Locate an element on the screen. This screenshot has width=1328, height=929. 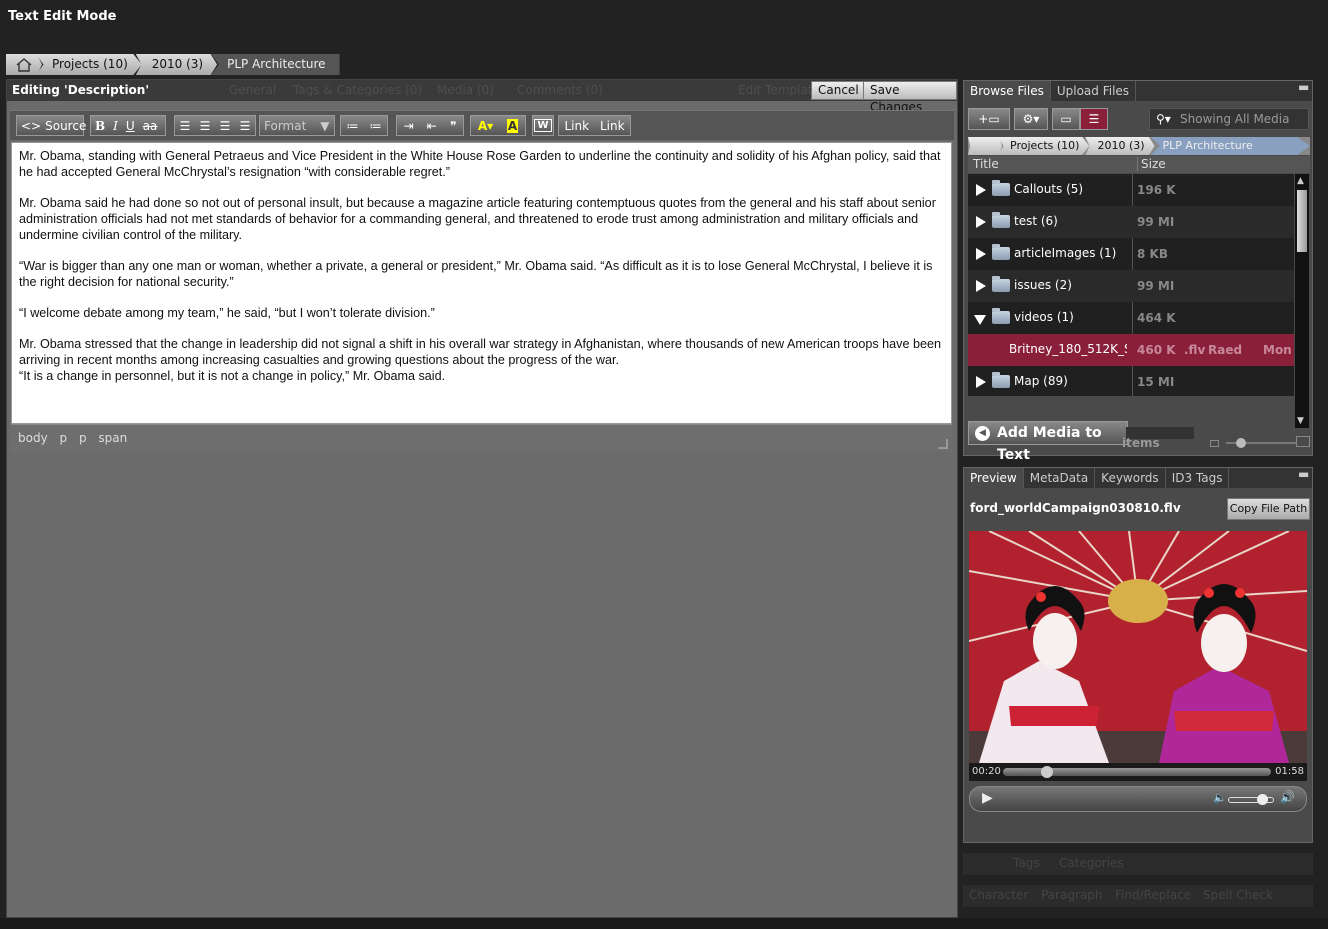
file-row-test: test (6) 99 MI is located at coordinates (1131, 222).